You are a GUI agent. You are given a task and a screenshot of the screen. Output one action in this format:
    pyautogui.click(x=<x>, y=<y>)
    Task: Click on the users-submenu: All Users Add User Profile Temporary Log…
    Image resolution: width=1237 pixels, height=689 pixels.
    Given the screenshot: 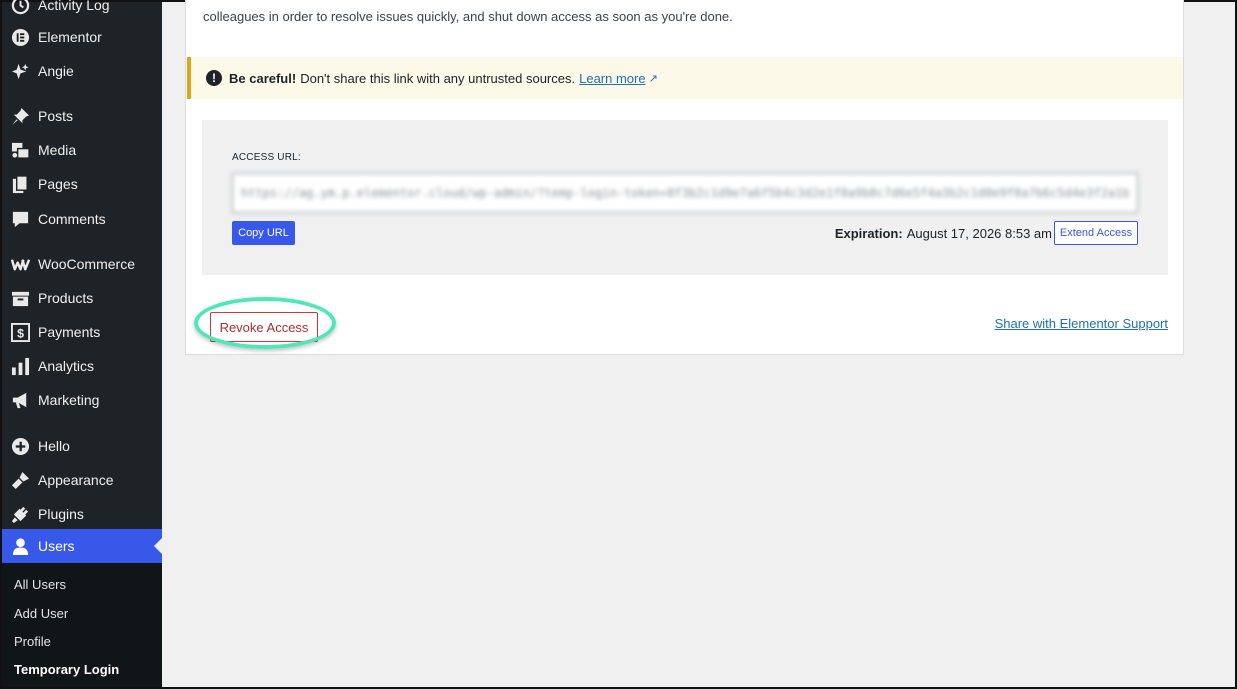 What is the action you would take?
    pyautogui.click(x=82, y=625)
    